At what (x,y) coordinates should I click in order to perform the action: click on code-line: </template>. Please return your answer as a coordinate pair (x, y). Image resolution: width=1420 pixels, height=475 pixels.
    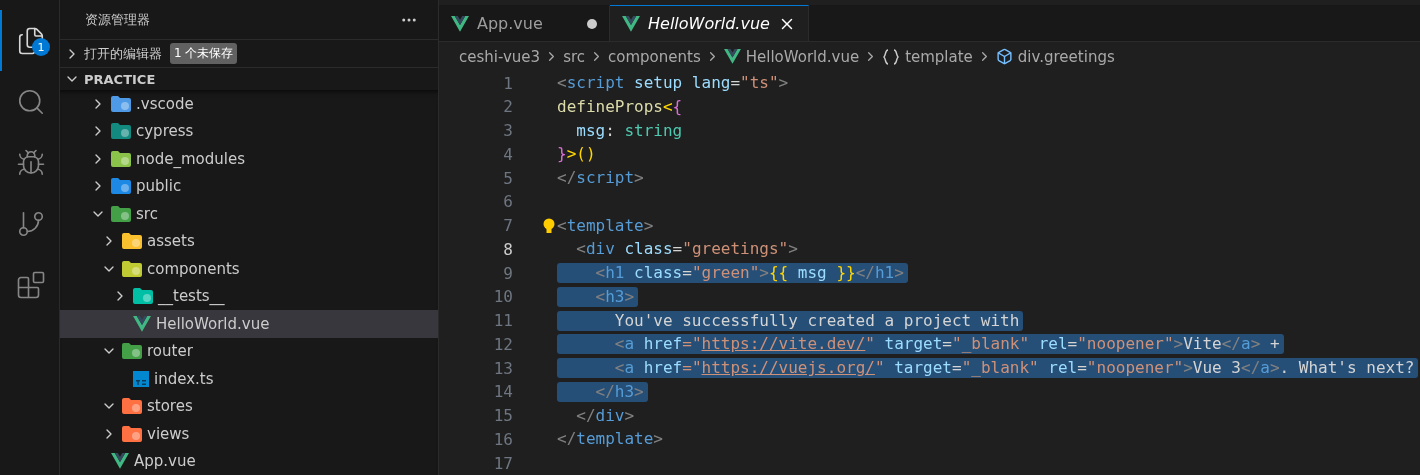
    Looking at the image, I should click on (610, 439).